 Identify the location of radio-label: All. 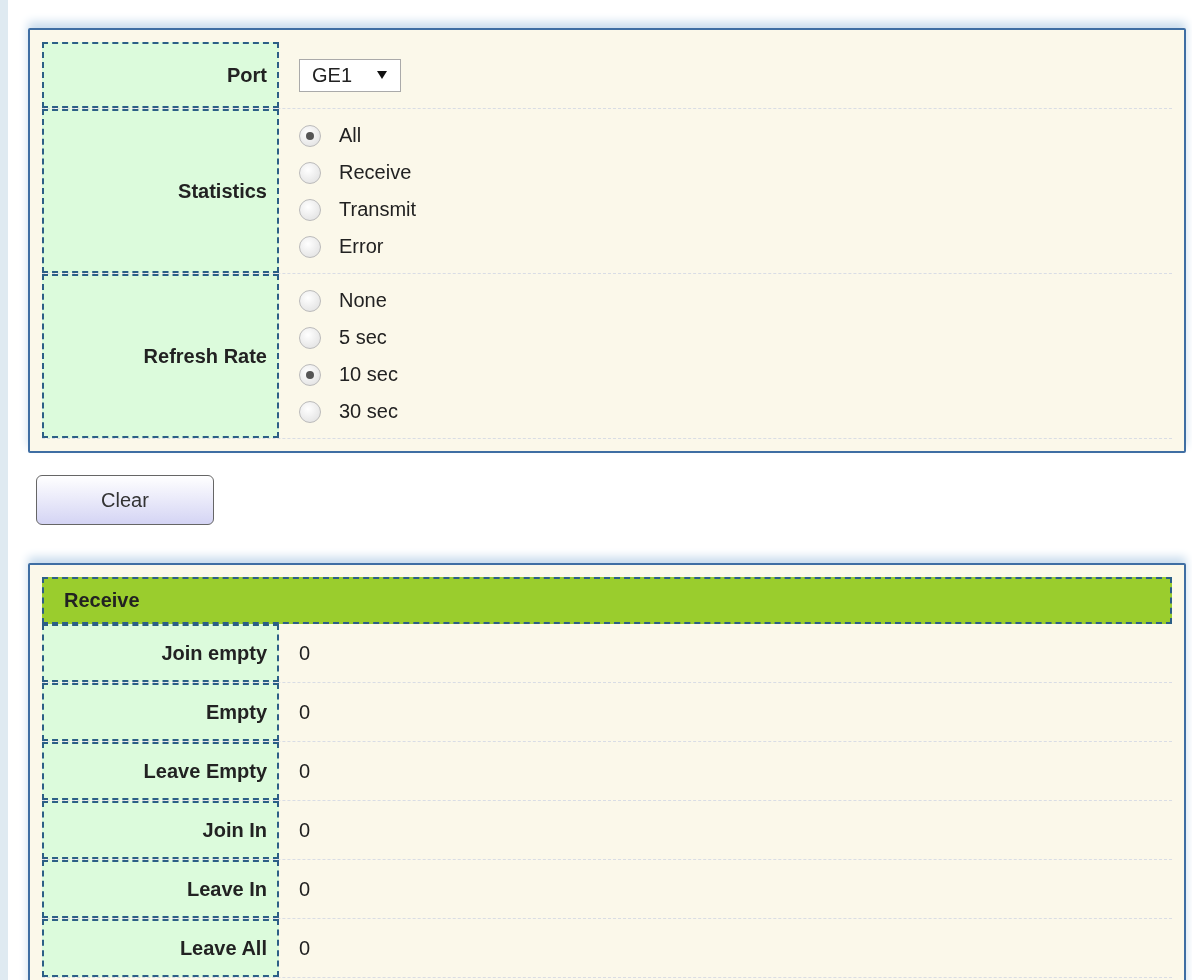
(350, 135).